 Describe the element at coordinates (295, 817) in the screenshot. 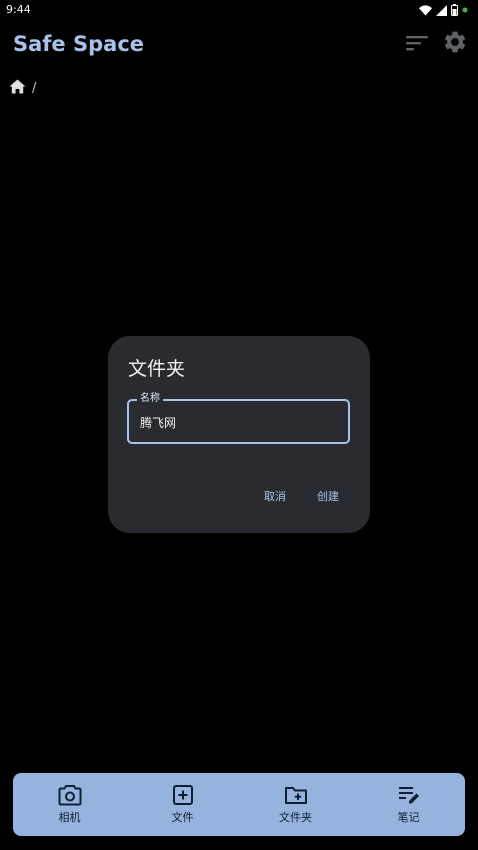

I see `nav-label-folder: 文件夹` at that location.